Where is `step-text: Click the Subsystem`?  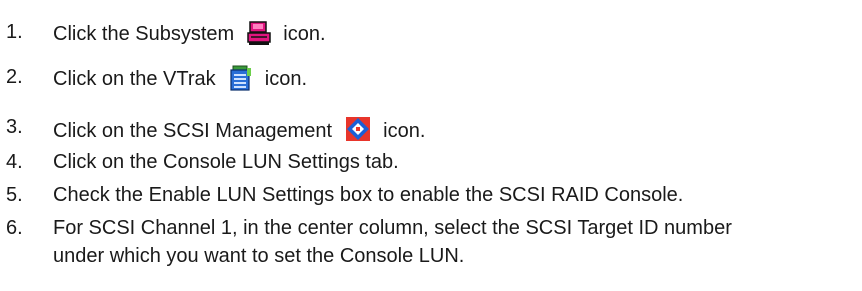 step-text: Click the Subsystem is located at coordinates (144, 34).